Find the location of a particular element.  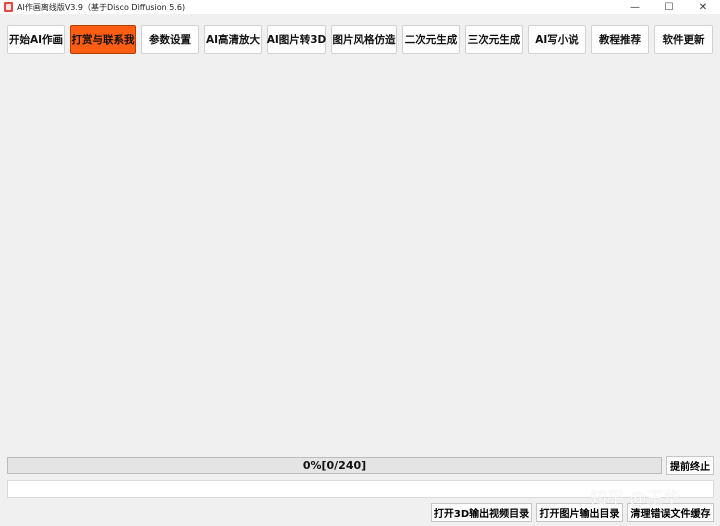

open-image-output-folder-button: 打开图片输出目录 is located at coordinates (579, 512).